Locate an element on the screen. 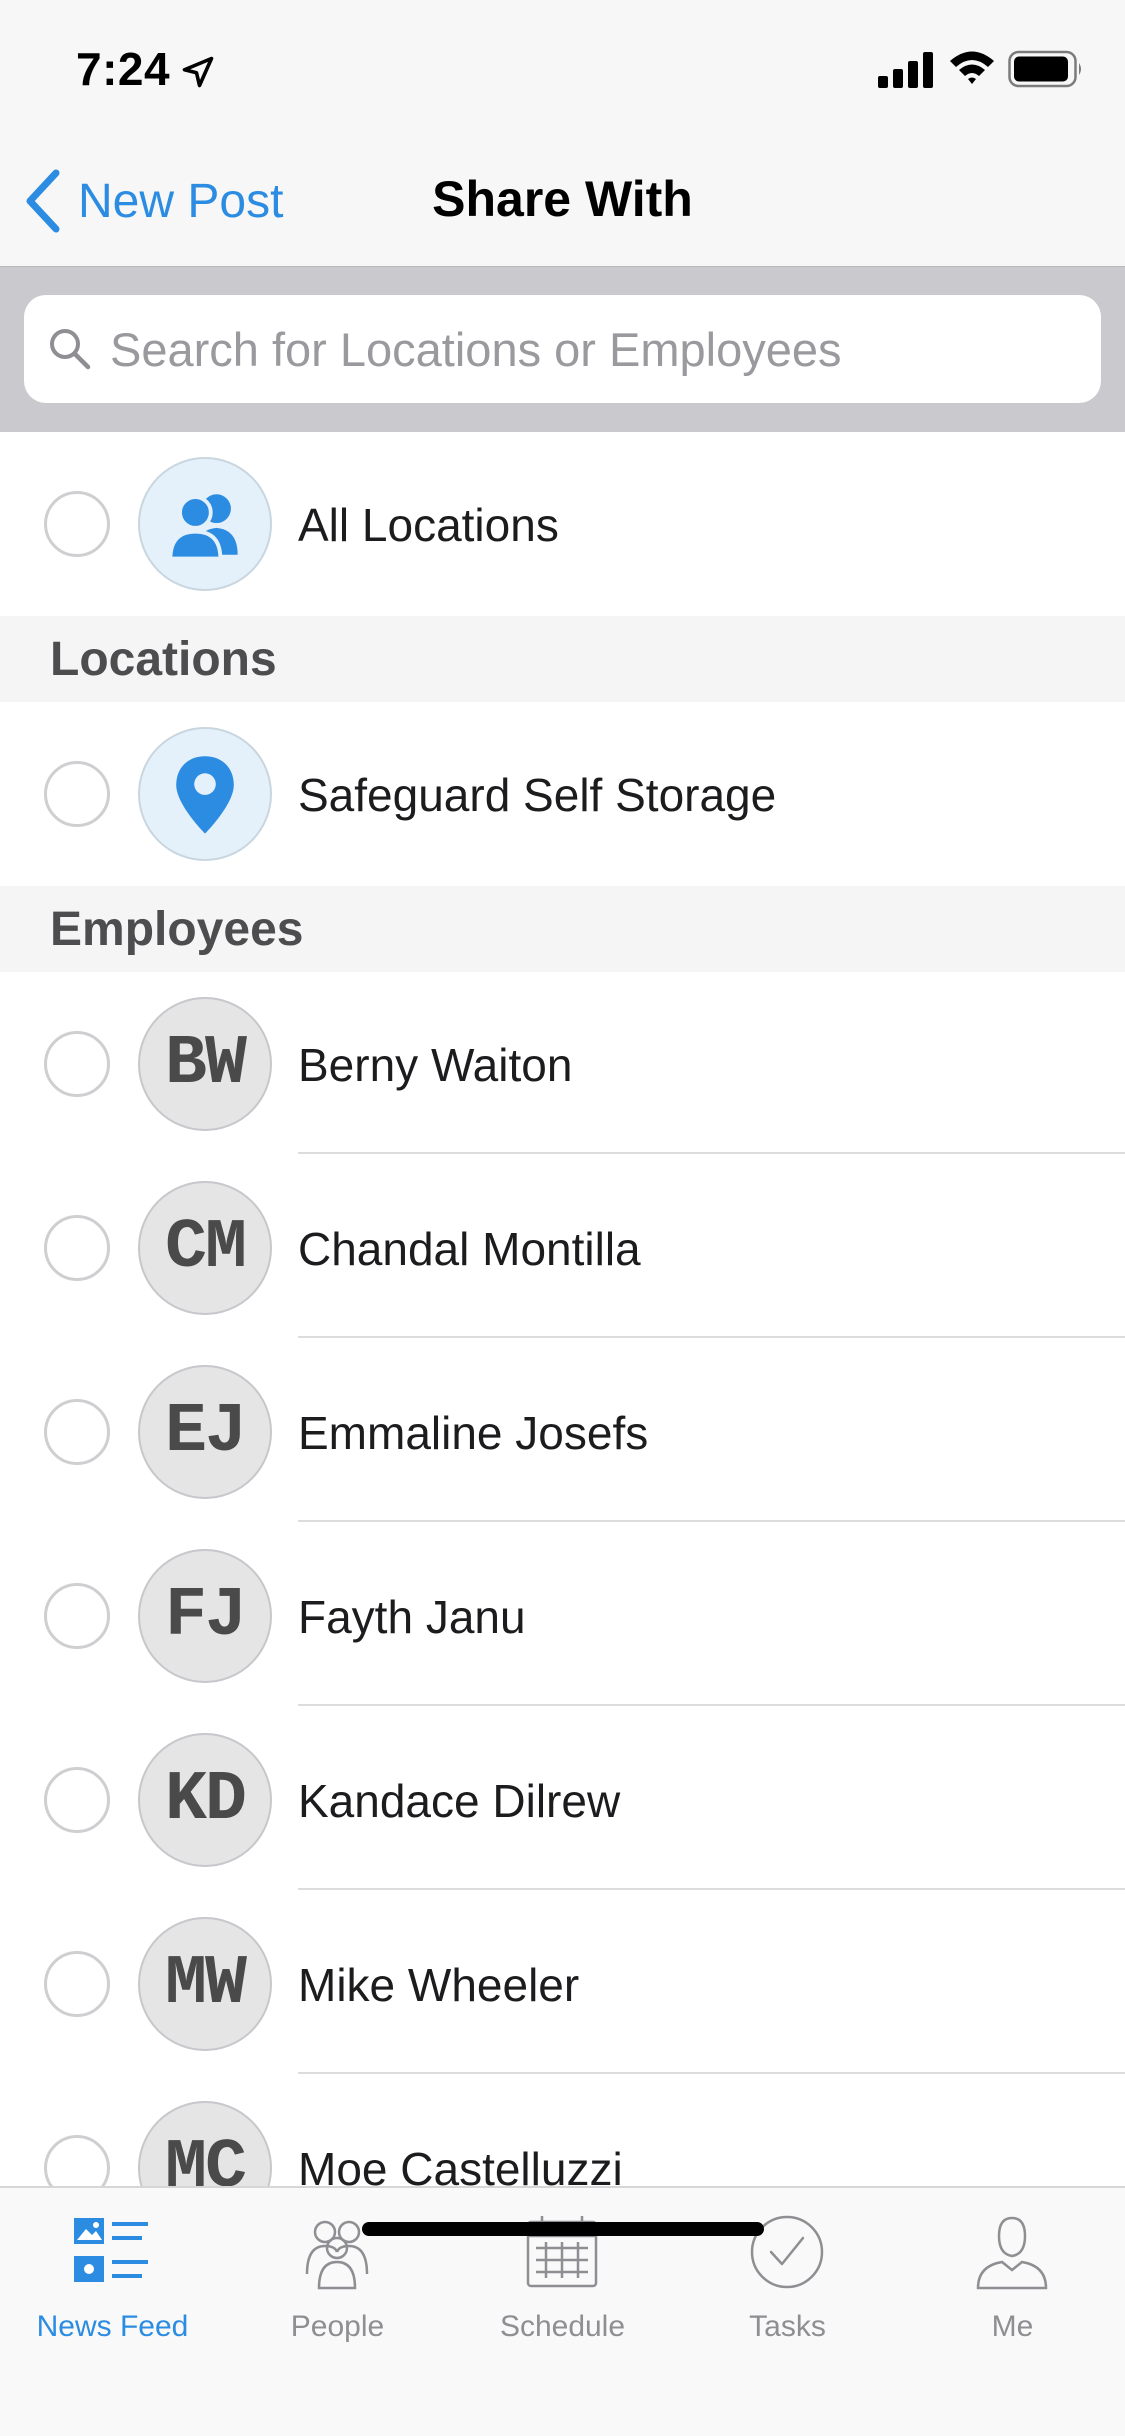 The width and height of the screenshot is (1125, 2436). employee-row: EJ Emmaline Josefs is located at coordinates (562, 1432).